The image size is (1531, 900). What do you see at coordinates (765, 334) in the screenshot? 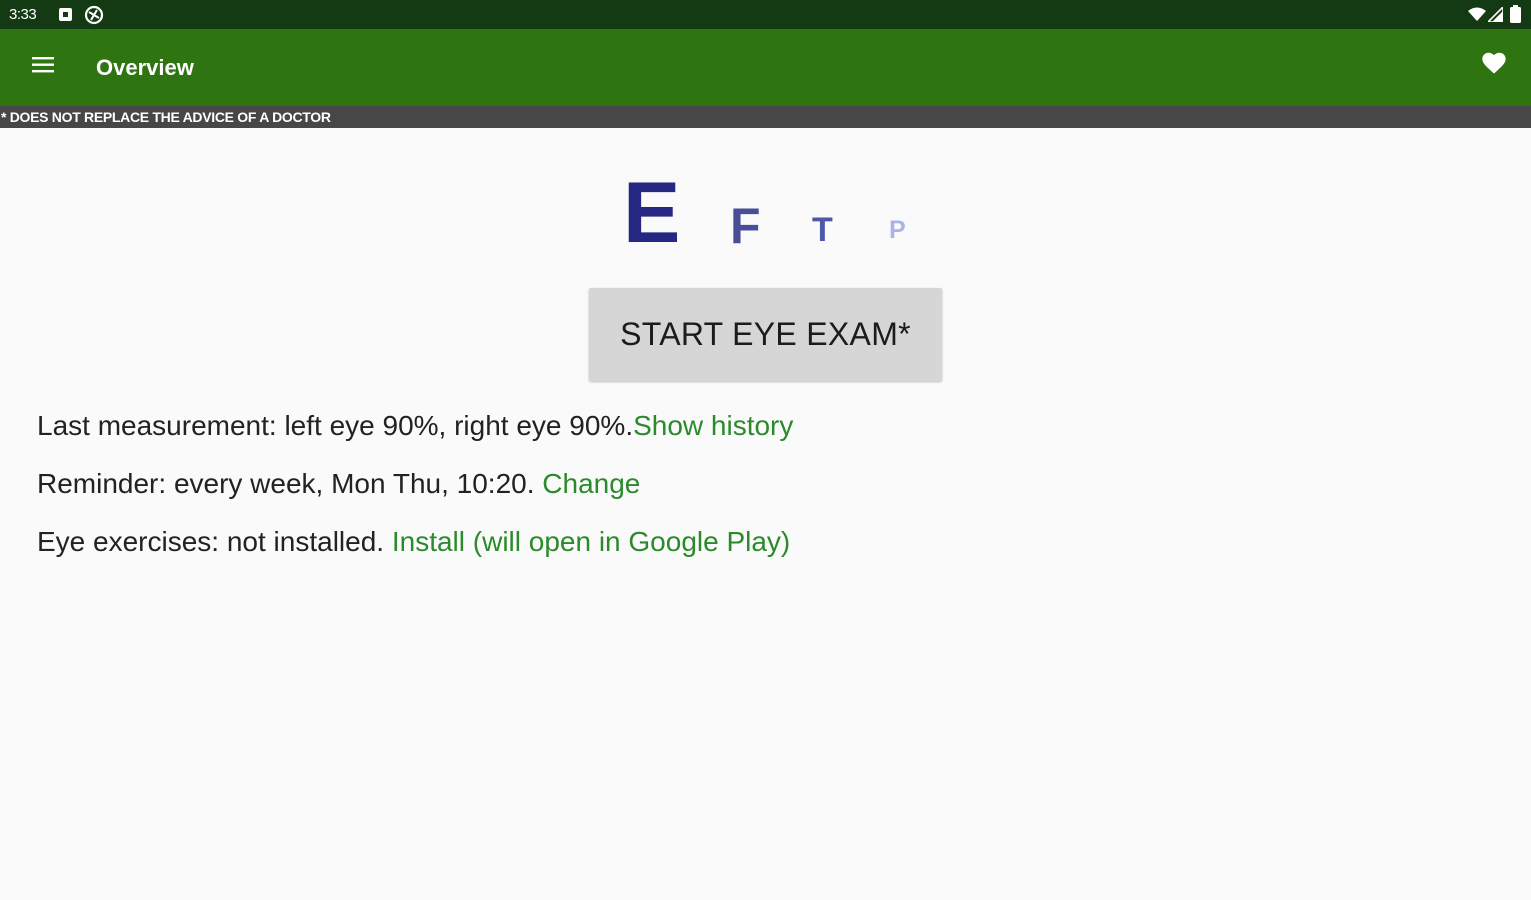
I see `start-eye-exam-button: START EYE EXAM*` at bounding box center [765, 334].